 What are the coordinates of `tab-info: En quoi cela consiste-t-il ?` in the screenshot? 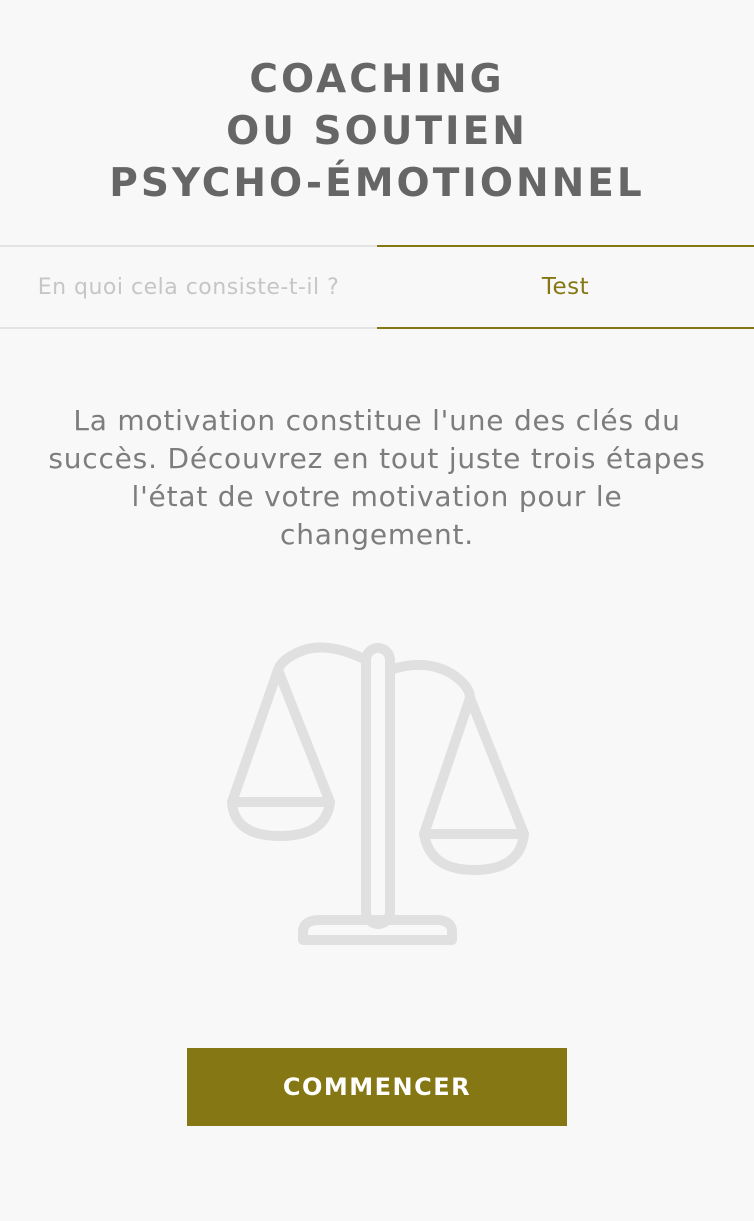 It's located at (188, 287).